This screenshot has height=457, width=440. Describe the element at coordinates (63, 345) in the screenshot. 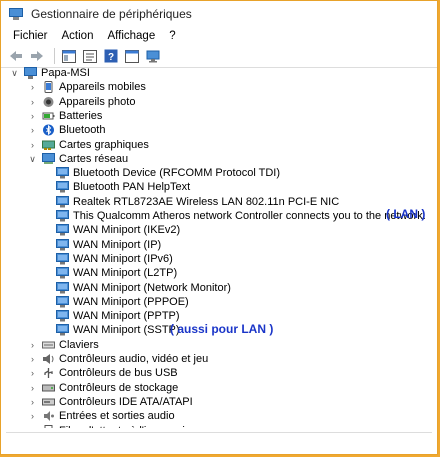

I see `tree-category: › Claviers` at that location.